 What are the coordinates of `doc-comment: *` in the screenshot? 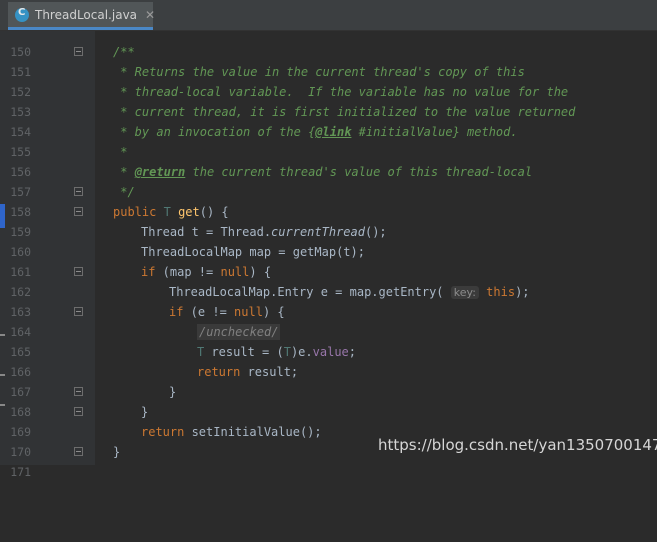 It's located at (124, 172).